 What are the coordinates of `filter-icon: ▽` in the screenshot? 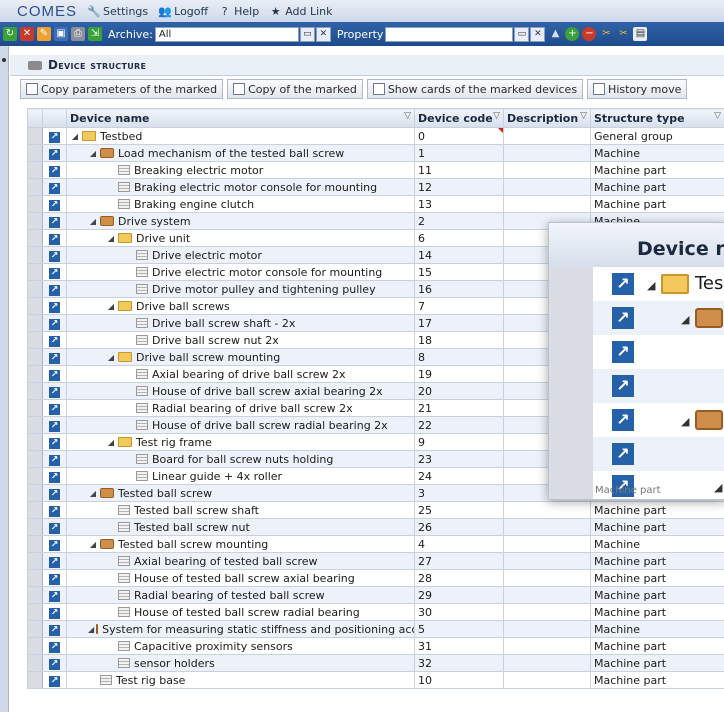 It's located at (407, 116).